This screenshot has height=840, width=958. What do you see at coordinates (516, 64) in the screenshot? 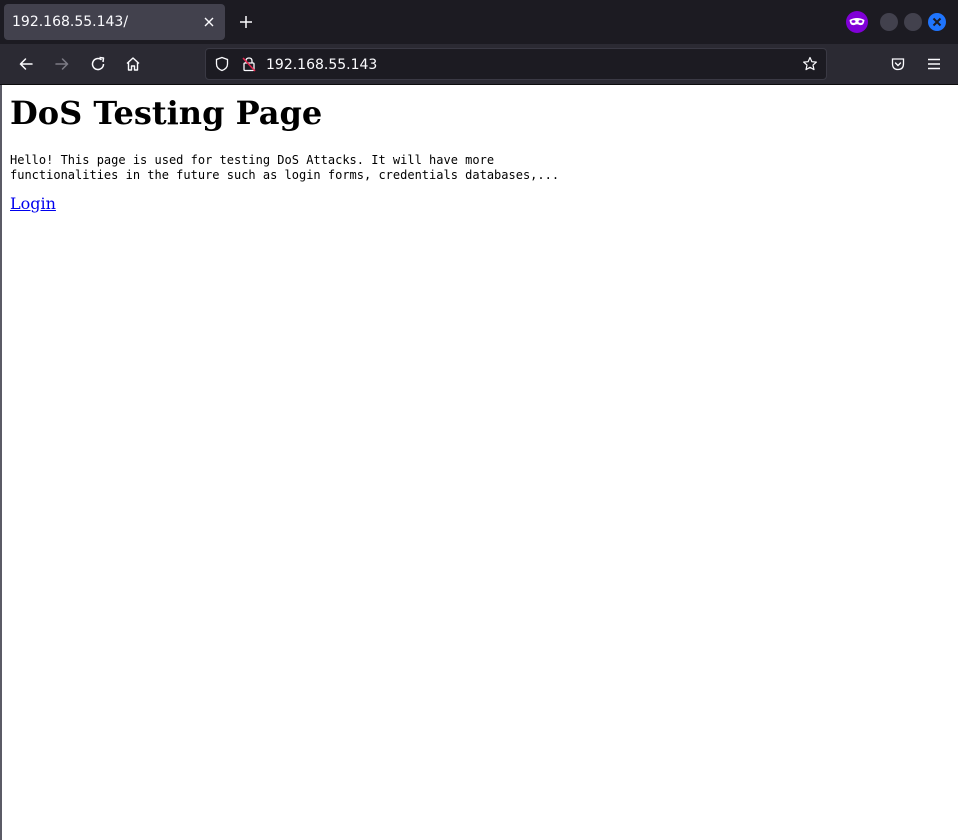
I see `url-bar: 192.168.55.143` at bounding box center [516, 64].